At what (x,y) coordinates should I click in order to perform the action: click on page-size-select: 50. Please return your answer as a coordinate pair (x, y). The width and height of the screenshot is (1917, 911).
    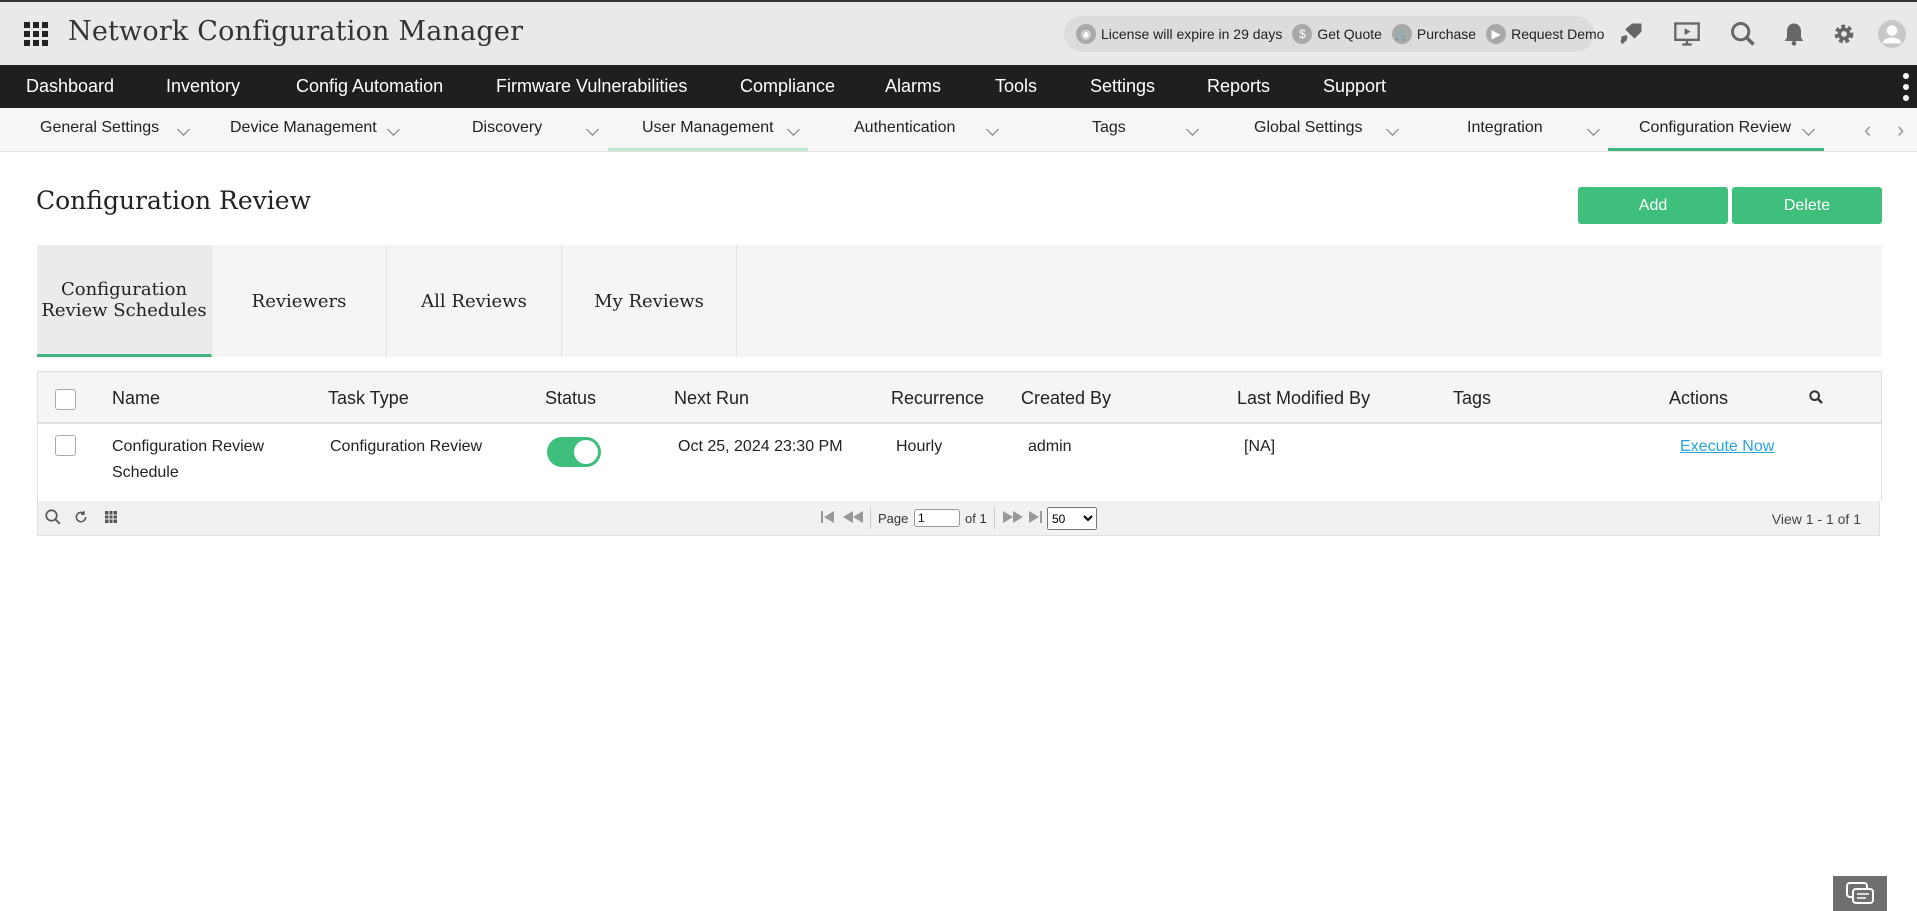
    Looking at the image, I should click on (1072, 518).